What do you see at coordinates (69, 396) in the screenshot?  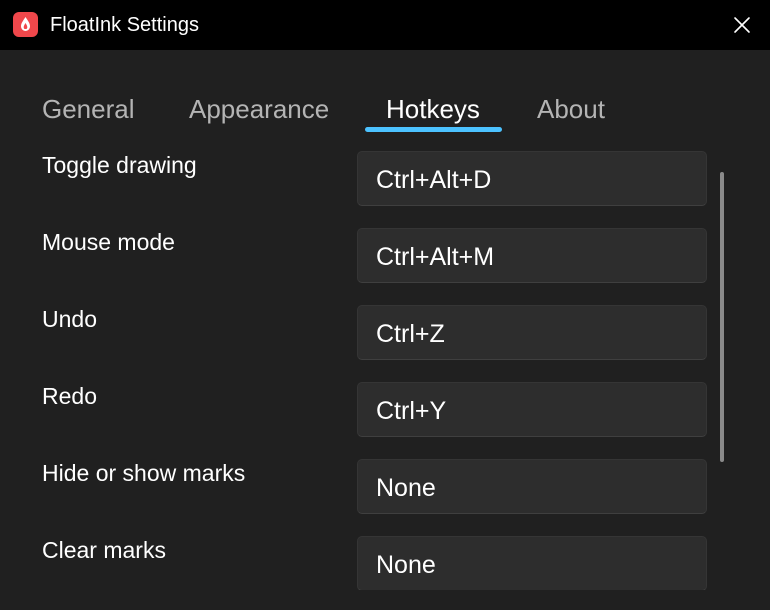 I see `hotkey-label-redo: Redo` at bounding box center [69, 396].